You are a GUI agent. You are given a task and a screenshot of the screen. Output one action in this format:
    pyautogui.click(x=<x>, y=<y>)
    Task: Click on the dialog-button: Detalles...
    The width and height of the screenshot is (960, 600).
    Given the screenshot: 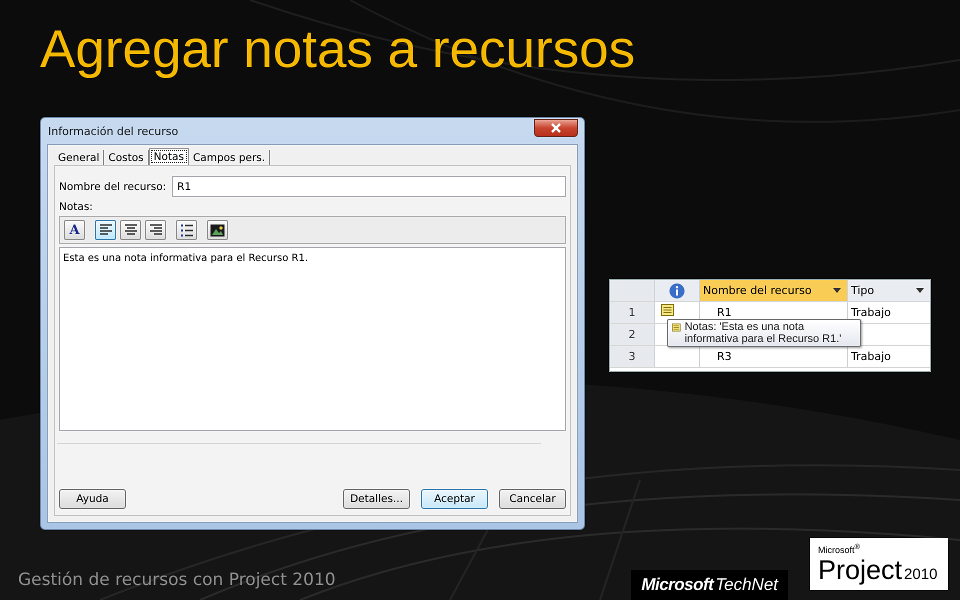 What is the action you would take?
    pyautogui.click(x=376, y=499)
    